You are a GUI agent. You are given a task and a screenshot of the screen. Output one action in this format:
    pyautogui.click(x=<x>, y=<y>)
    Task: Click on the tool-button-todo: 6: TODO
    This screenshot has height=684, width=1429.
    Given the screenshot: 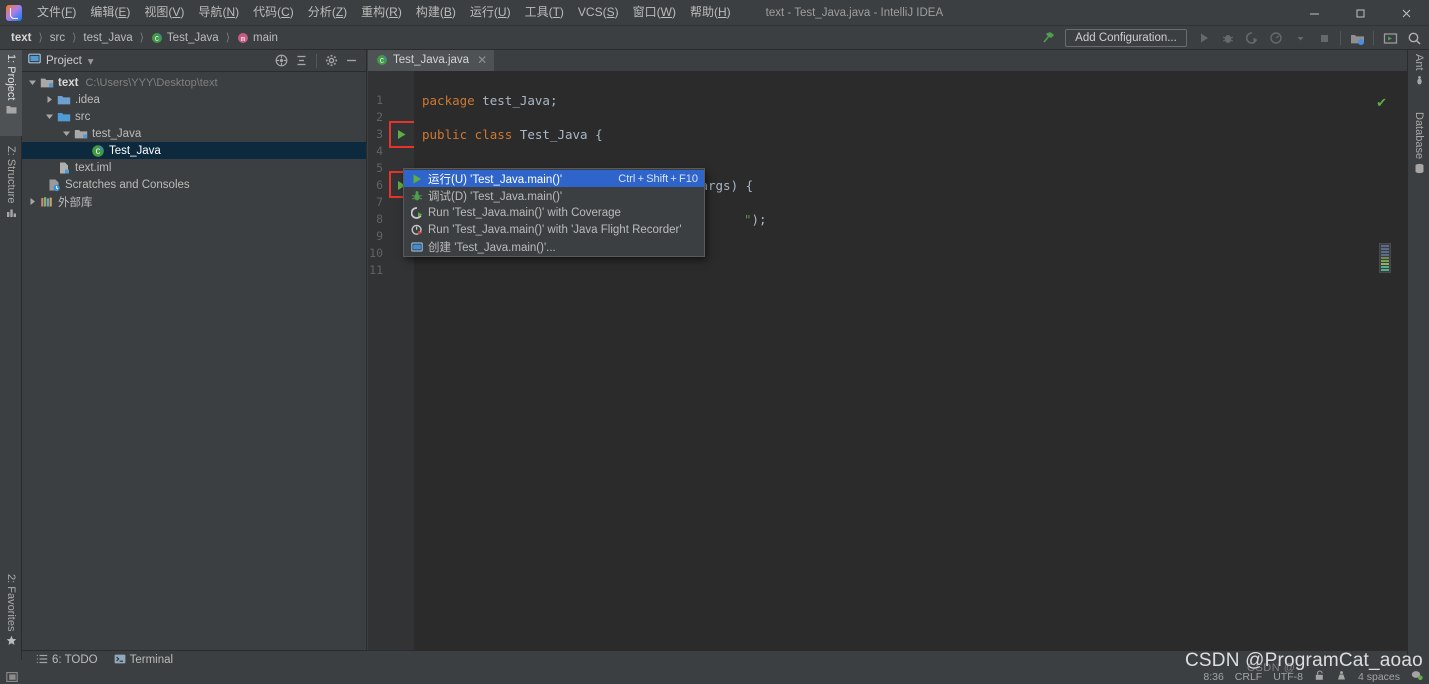 What is the action you would take?
    pyautogui.click(x=67, y=660)
    